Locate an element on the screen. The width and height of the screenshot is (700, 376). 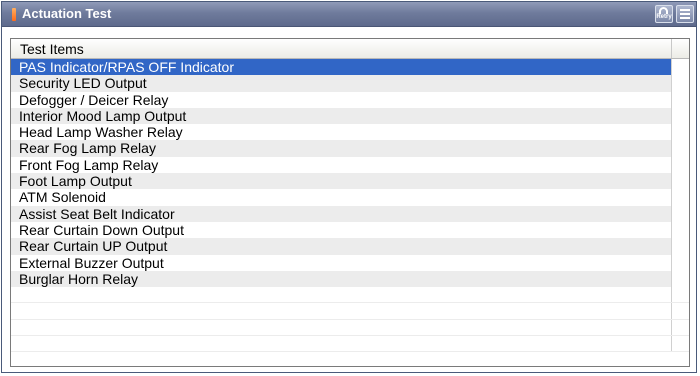
list-item: Defogger / Deicer Relay is located at coordinates (350, 99).